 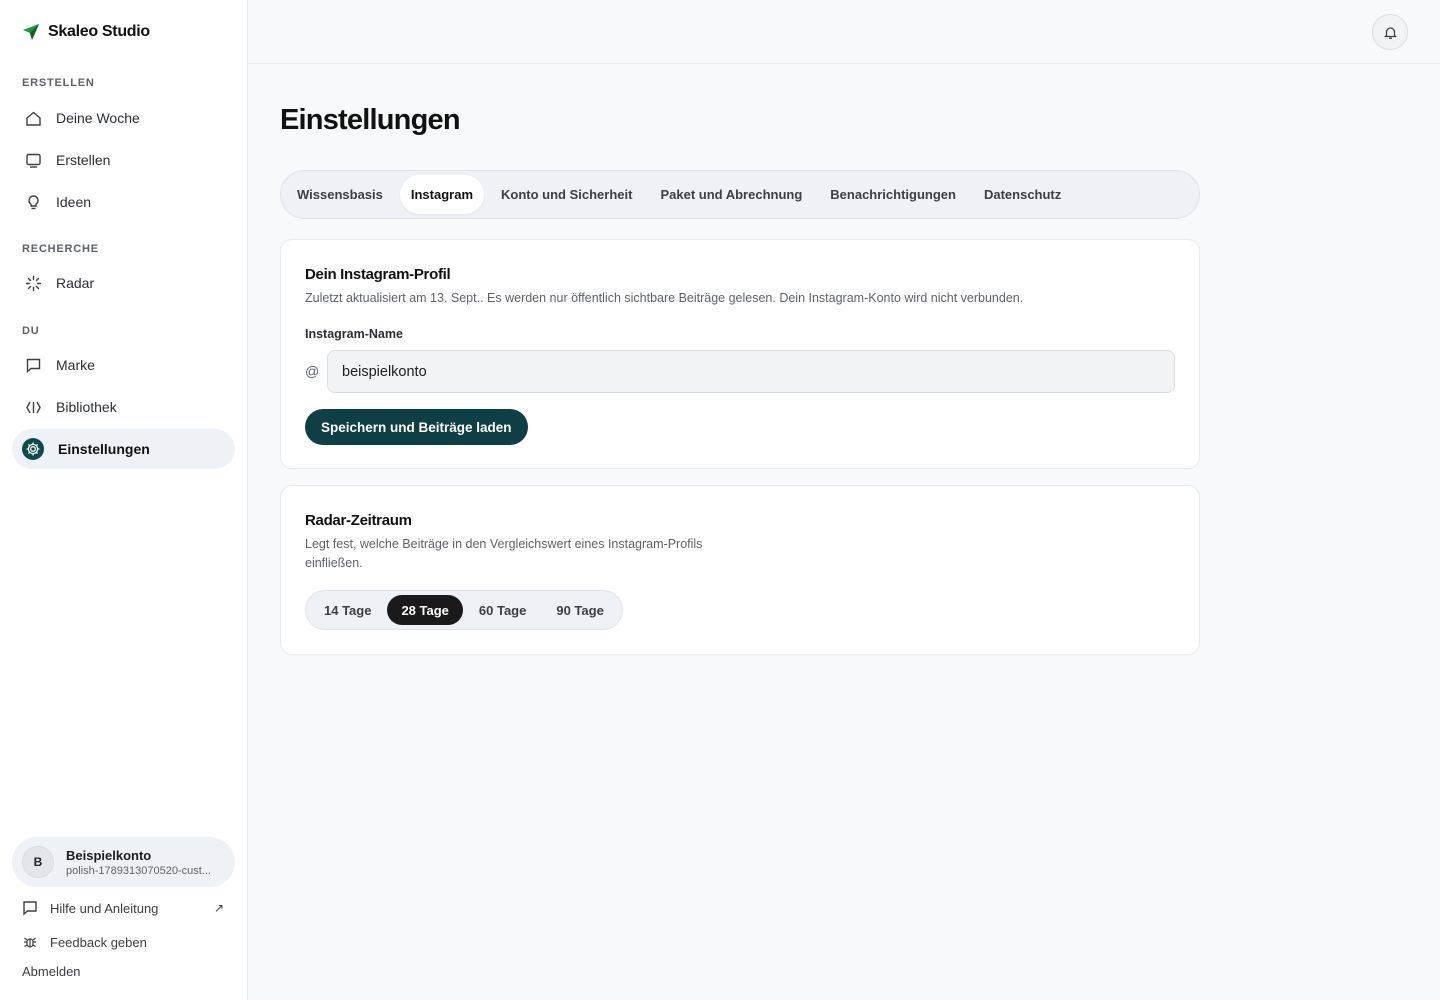 What do you see at coordinates (123, 160) in the screenshot?
I see `sidebar-item-erstellen: Erstellen` at bounding box center [123, 160].